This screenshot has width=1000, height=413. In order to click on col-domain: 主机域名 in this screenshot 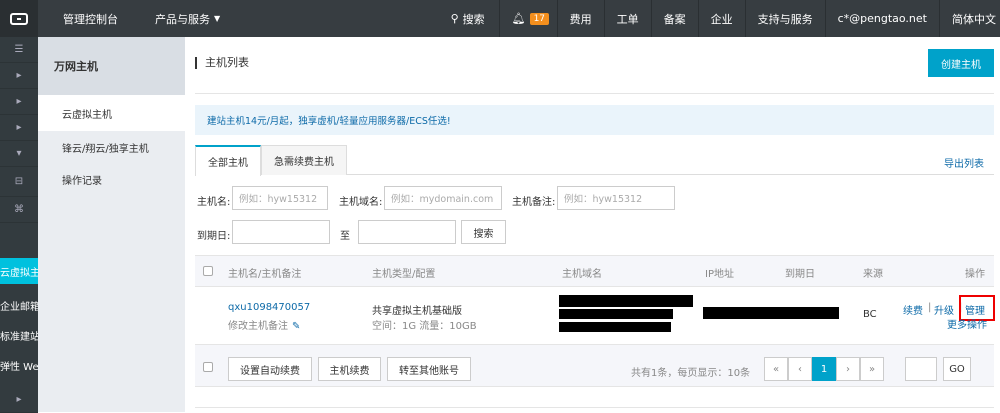, I will do `click(582, 274)`.